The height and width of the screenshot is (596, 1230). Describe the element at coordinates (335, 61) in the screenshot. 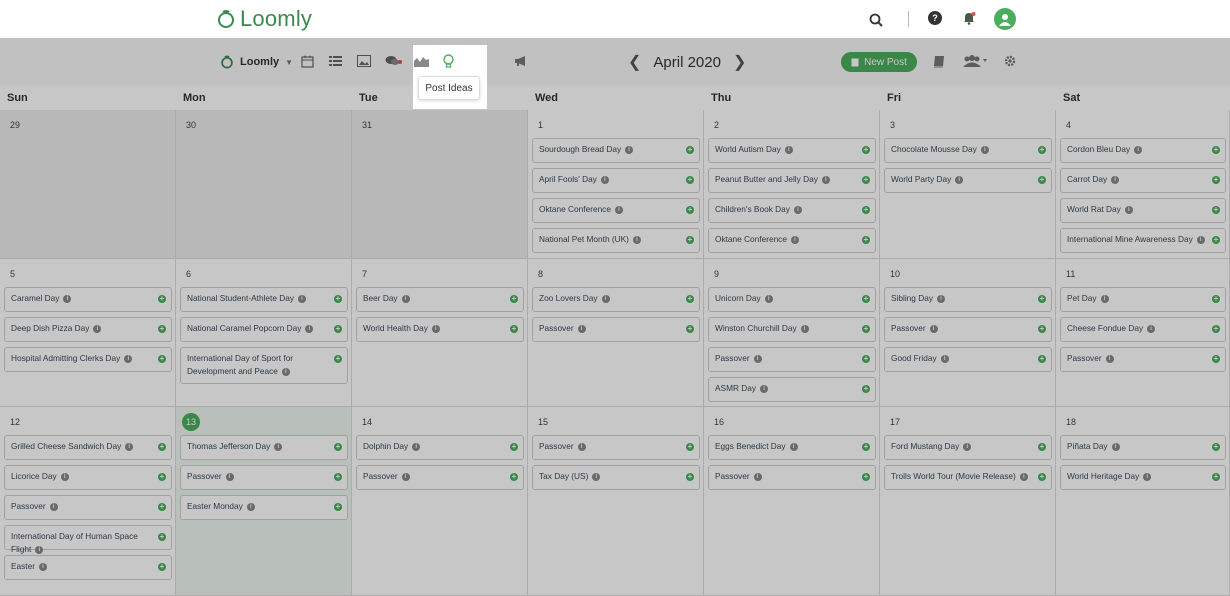

I see `list-view-icon` at that location.